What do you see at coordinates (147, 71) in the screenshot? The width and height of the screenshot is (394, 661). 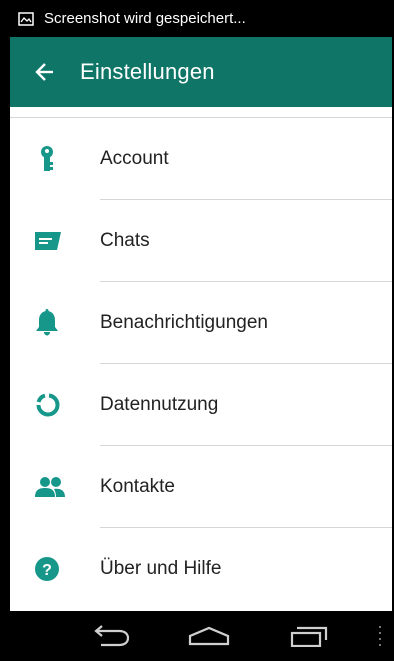 I see `page-title: Einstellungen` at bounding box center [147, 71].